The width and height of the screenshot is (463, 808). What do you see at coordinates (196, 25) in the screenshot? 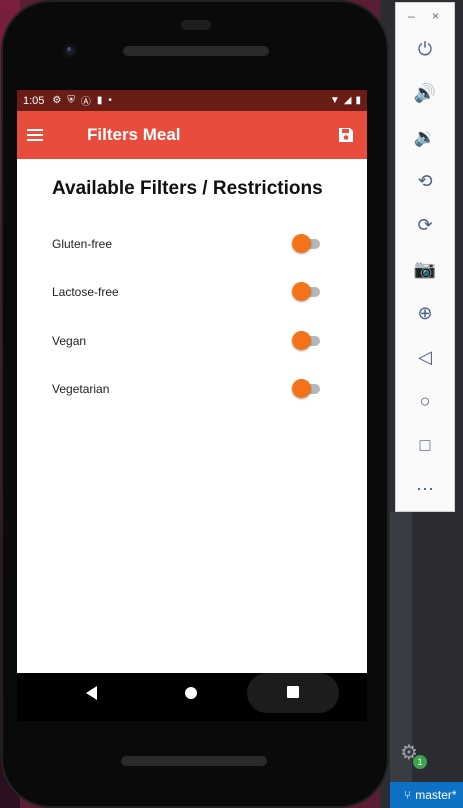
I see `top-notch` at bounding box center [196, 25].